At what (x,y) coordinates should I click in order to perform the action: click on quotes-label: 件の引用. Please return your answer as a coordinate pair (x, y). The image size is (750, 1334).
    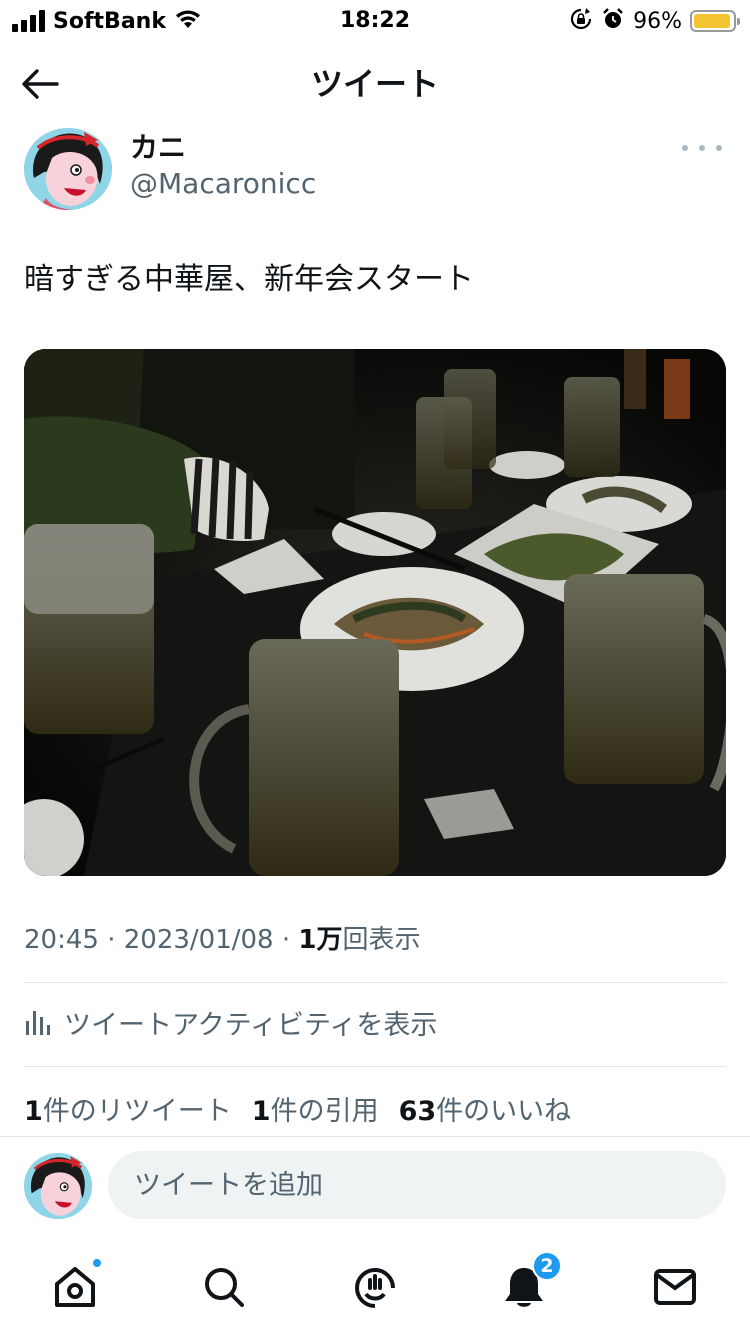
    Looking at the image, I should click on (324, 1111).